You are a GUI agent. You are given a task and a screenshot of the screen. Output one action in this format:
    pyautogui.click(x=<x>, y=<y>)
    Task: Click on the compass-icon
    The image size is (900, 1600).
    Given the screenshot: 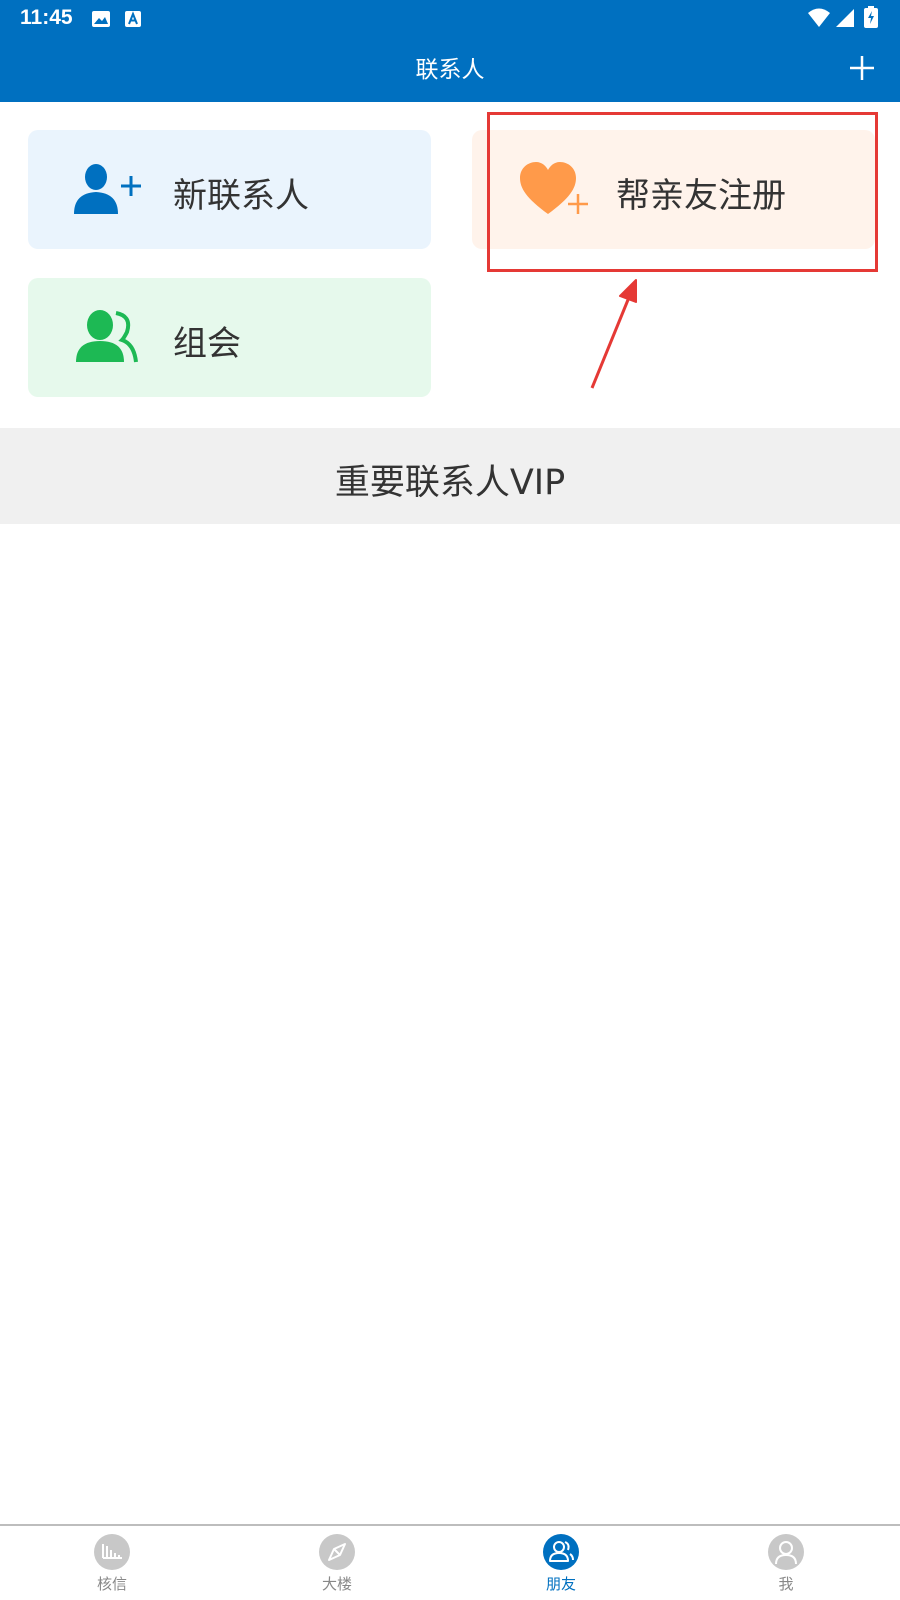 What is the action you would take?
    pyautogui.click(x=337, y=1552)
    